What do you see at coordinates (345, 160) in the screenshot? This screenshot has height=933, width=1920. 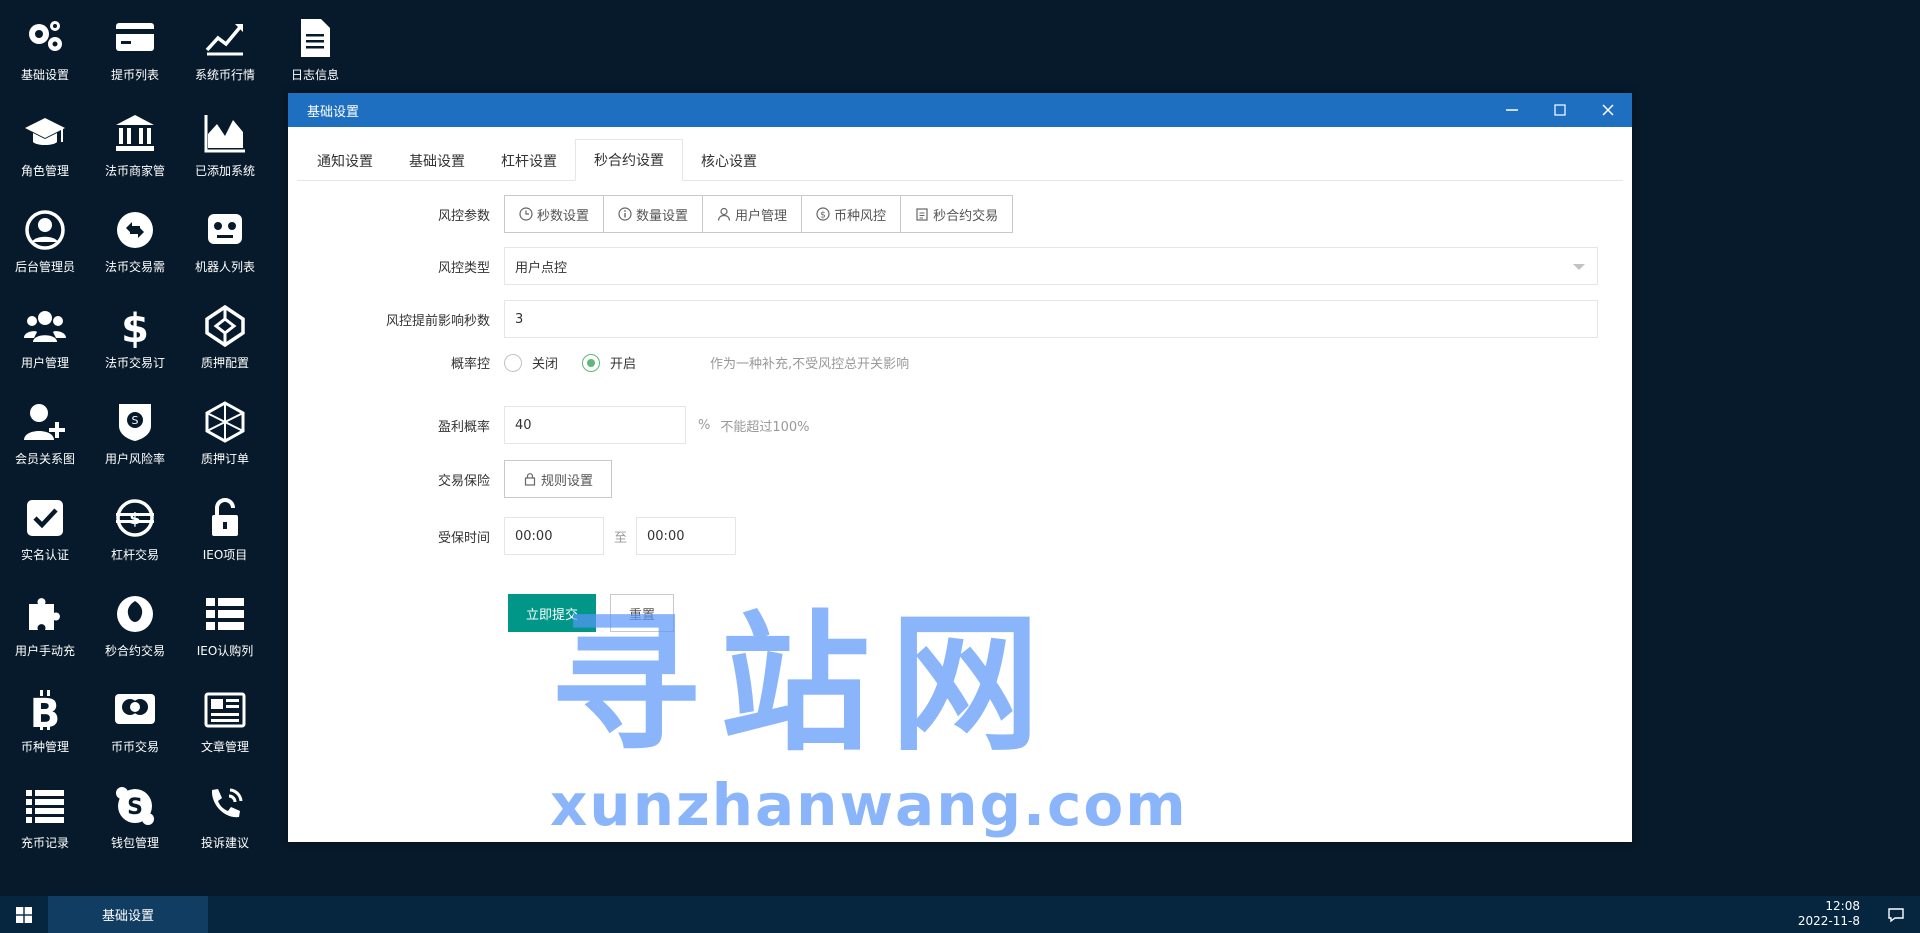 I see `tab-notify: 通知设置` at bounding box center [345, 160].